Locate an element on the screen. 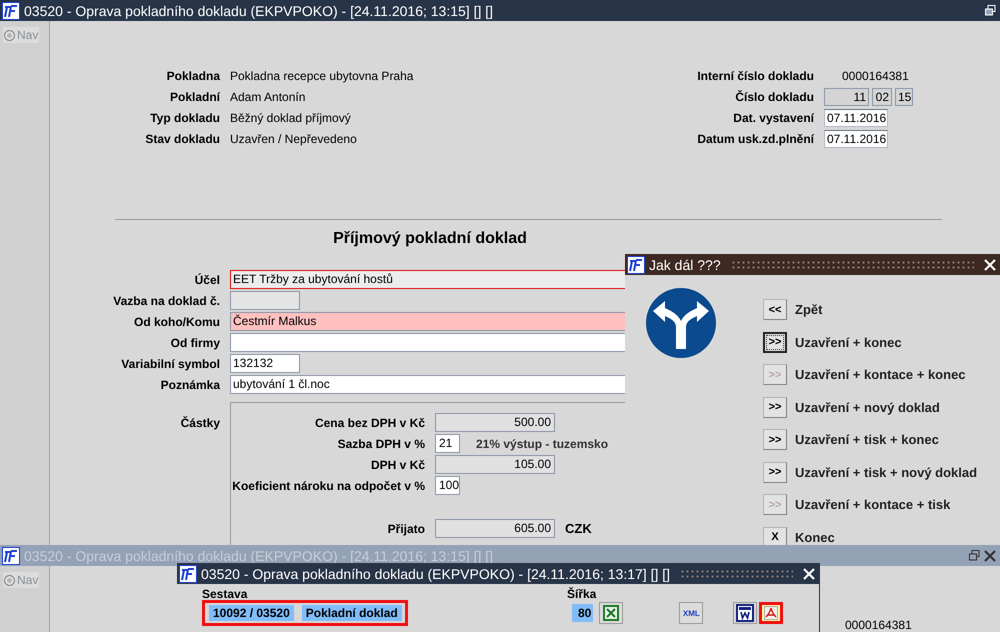  field-label: Dat. vystavení is located at coordinates (773, 118).